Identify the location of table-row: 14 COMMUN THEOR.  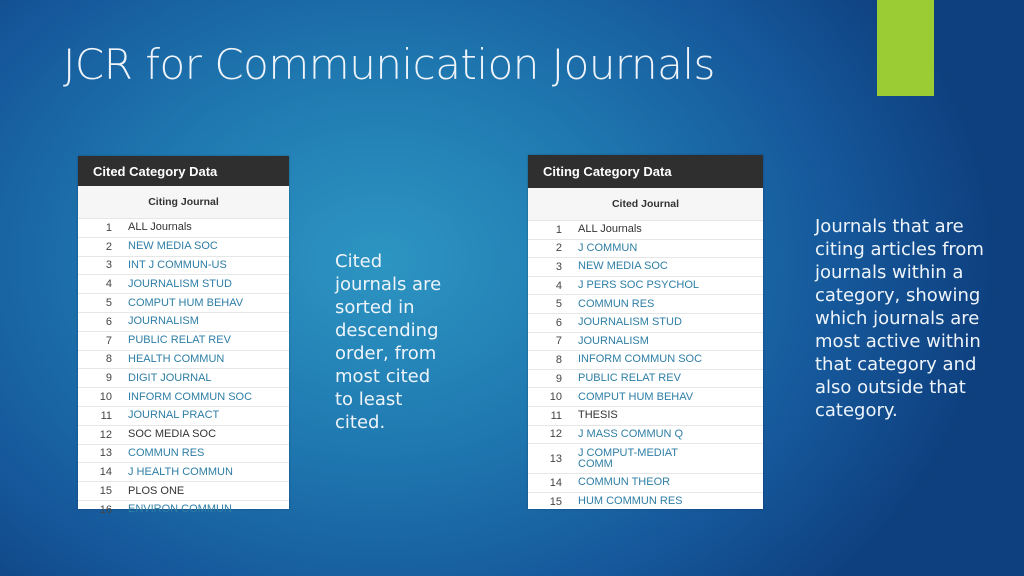
(645, 482).